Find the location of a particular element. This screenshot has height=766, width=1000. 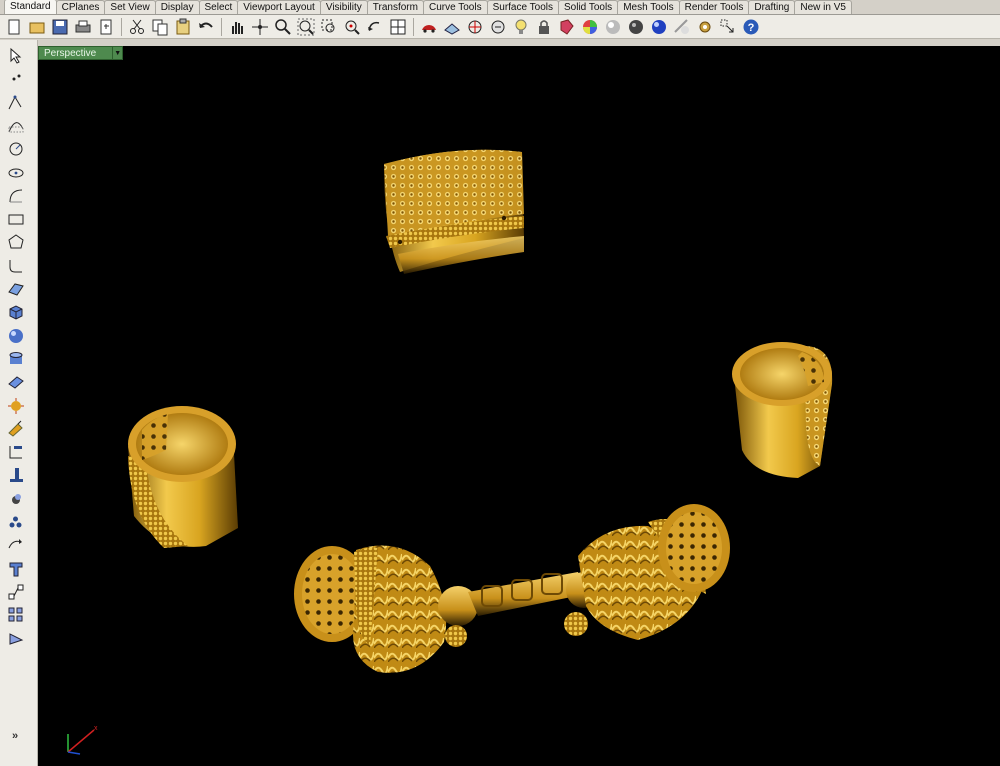

tab-transform: Transform is located at coordinates (395, 7).